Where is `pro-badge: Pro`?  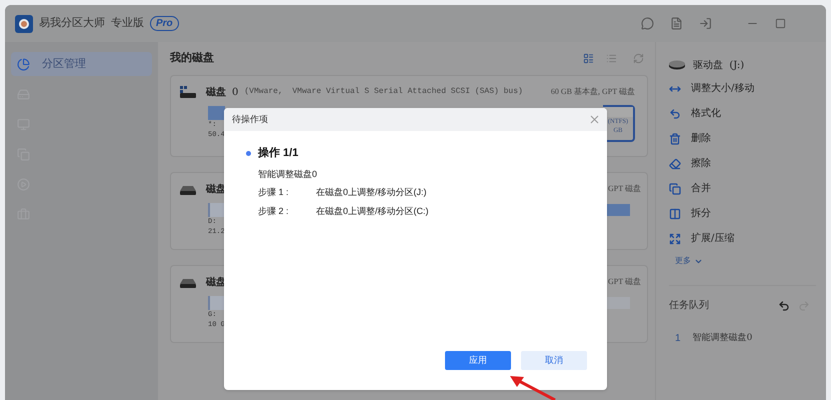 pro-badge: Pro is located at coordinates (164, 23).